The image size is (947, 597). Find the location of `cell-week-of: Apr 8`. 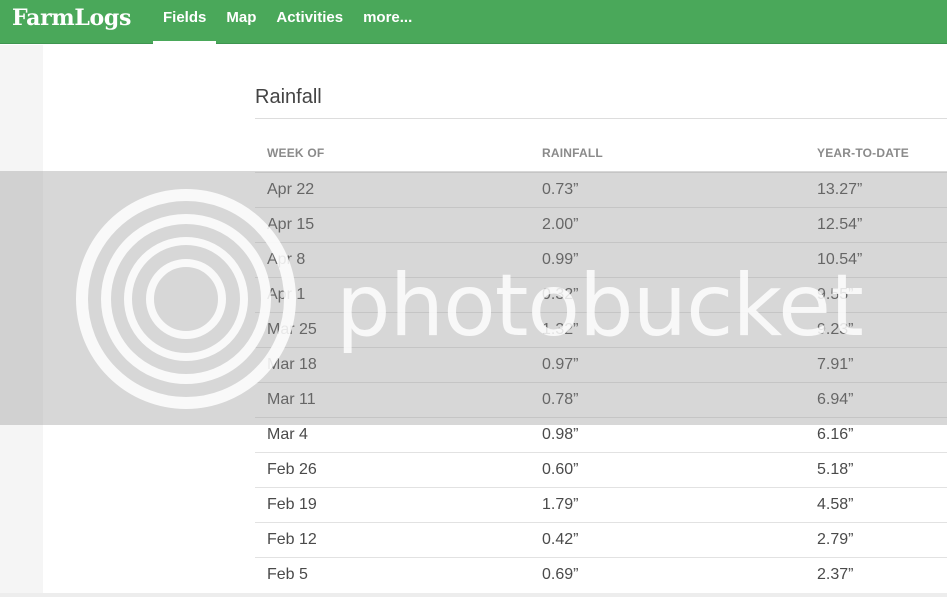

cell-week-of: Apr 8 is located at coordinates (286, 259).